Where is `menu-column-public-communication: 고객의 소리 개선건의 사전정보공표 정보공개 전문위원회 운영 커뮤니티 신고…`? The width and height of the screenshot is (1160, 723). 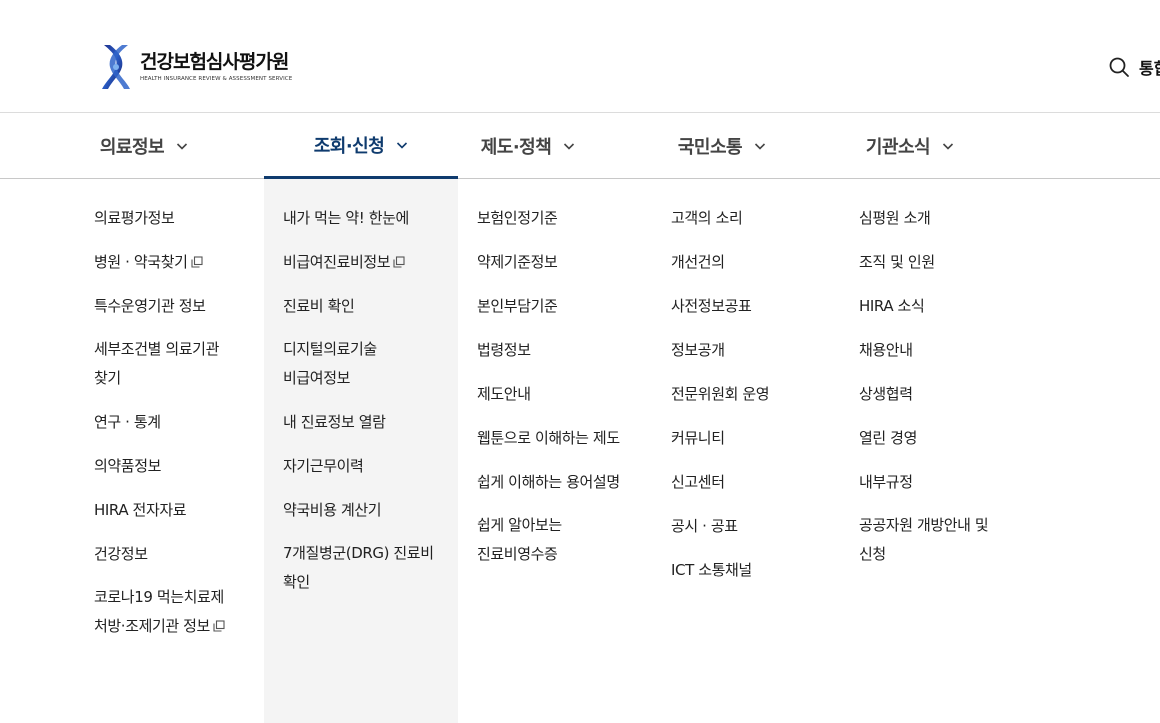 menu-column-public-communication: 고객의 소리 개선건의 사전정보공표 정보공개 전문위원회 운영 커뮤니티 신고… is located at coordinates (756, 401).